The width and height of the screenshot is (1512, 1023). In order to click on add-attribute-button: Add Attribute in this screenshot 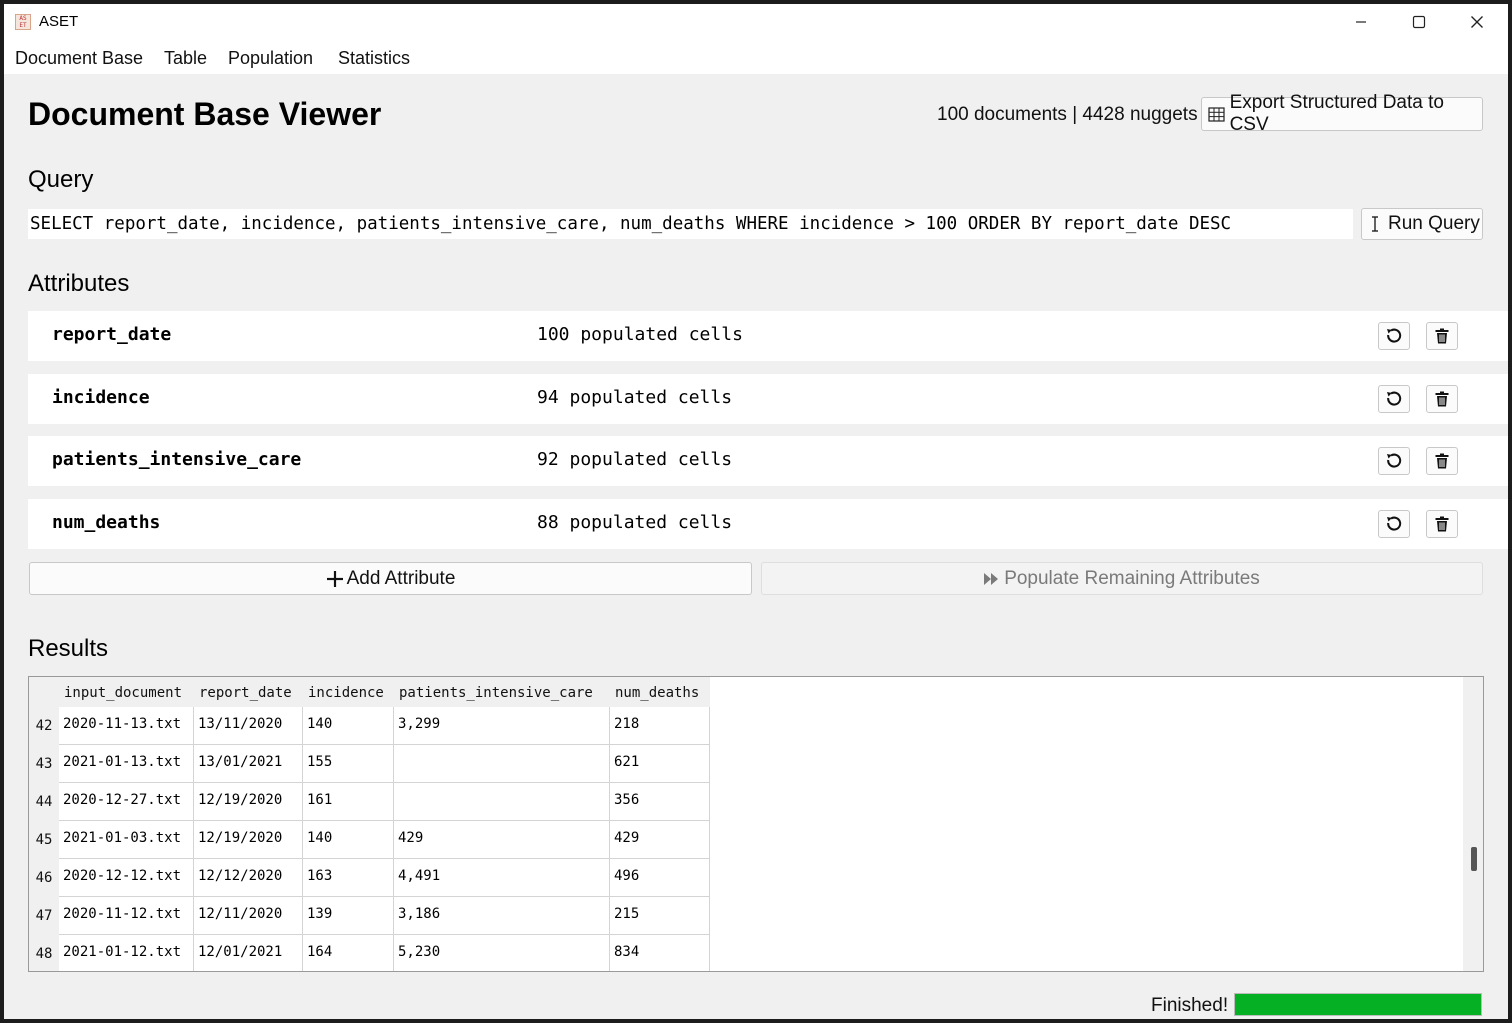, I will do `click(390, 578)`.